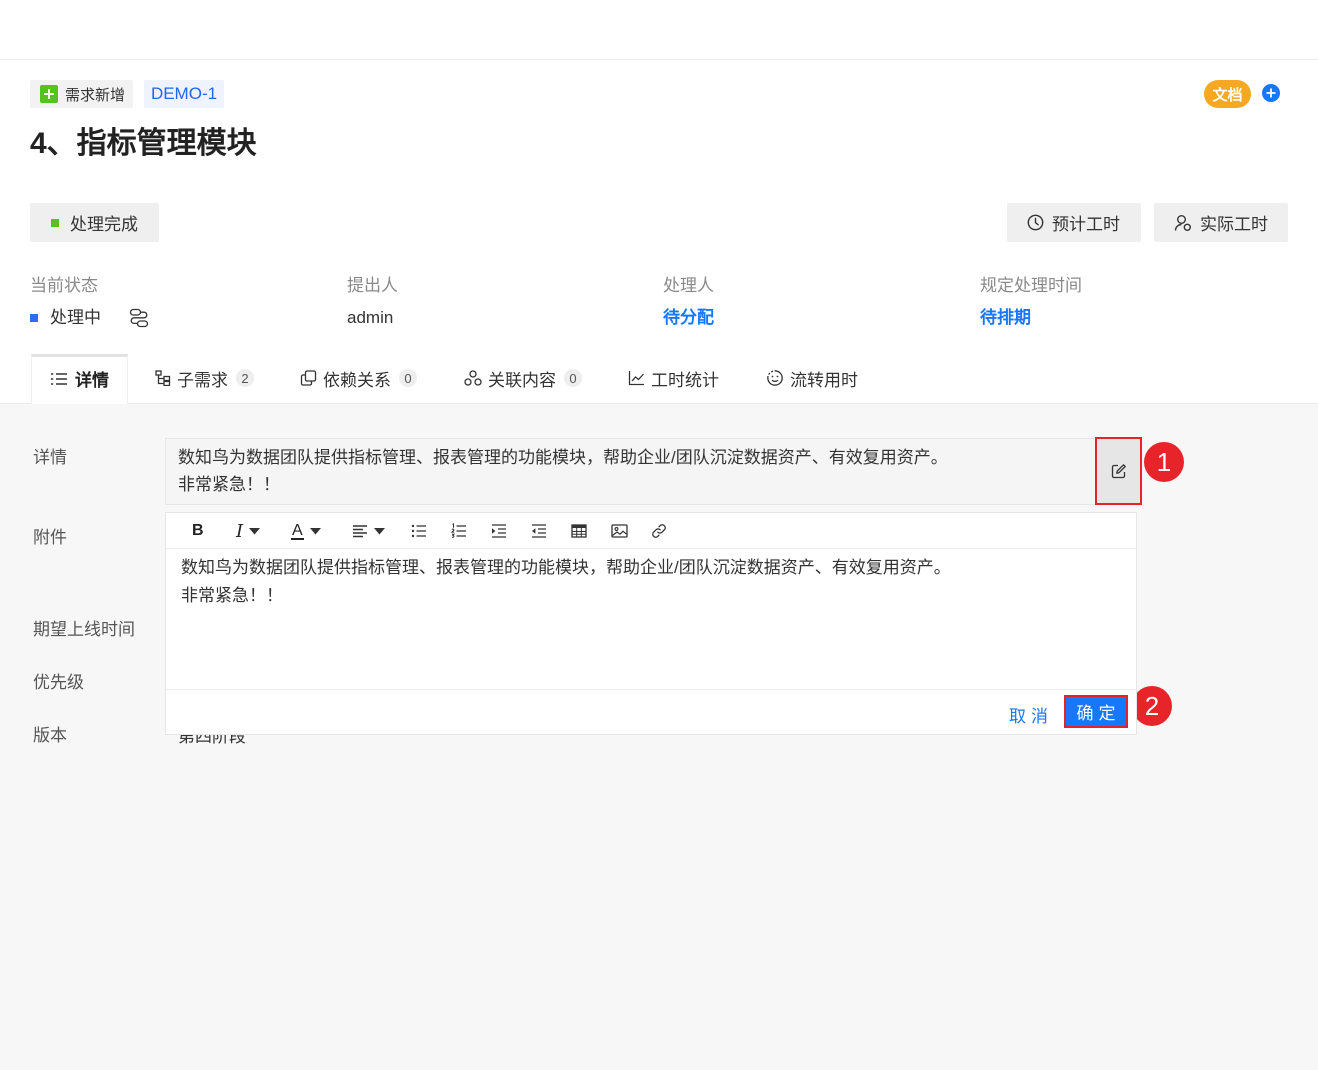 The width and height of the screenshot is (1318, 1070). What do you see at coordinates (95, 95) in the screenshot?
I see `type-tag-label: 需求新增` at bounding box center [95, 95].